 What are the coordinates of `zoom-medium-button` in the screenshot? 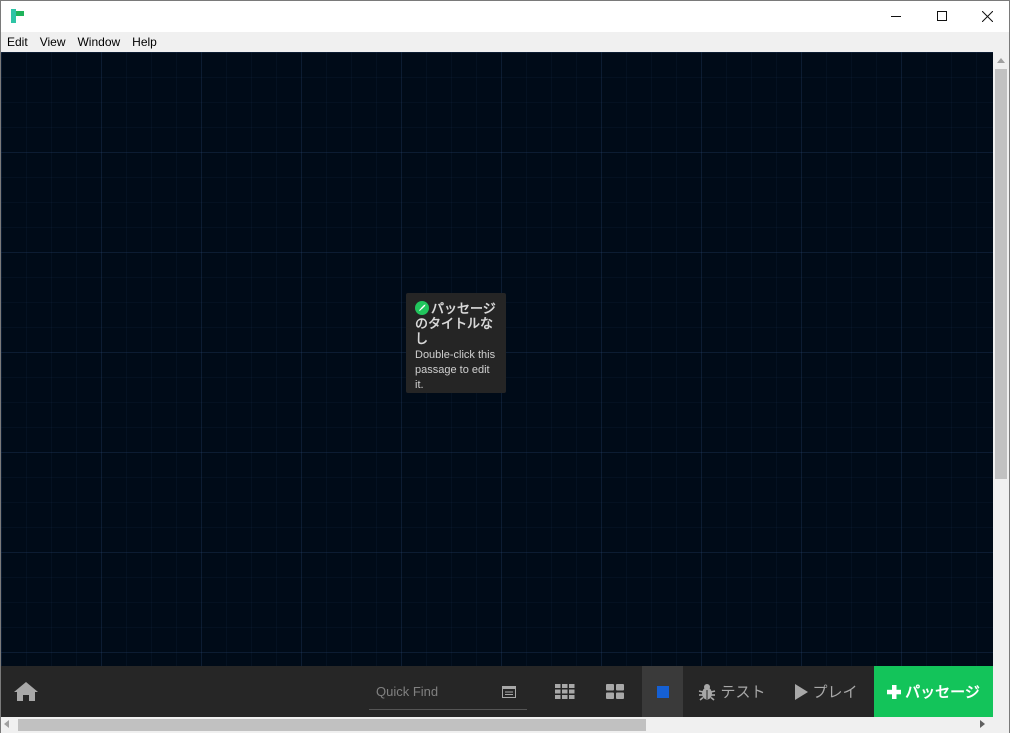 It's located at (615, 691).